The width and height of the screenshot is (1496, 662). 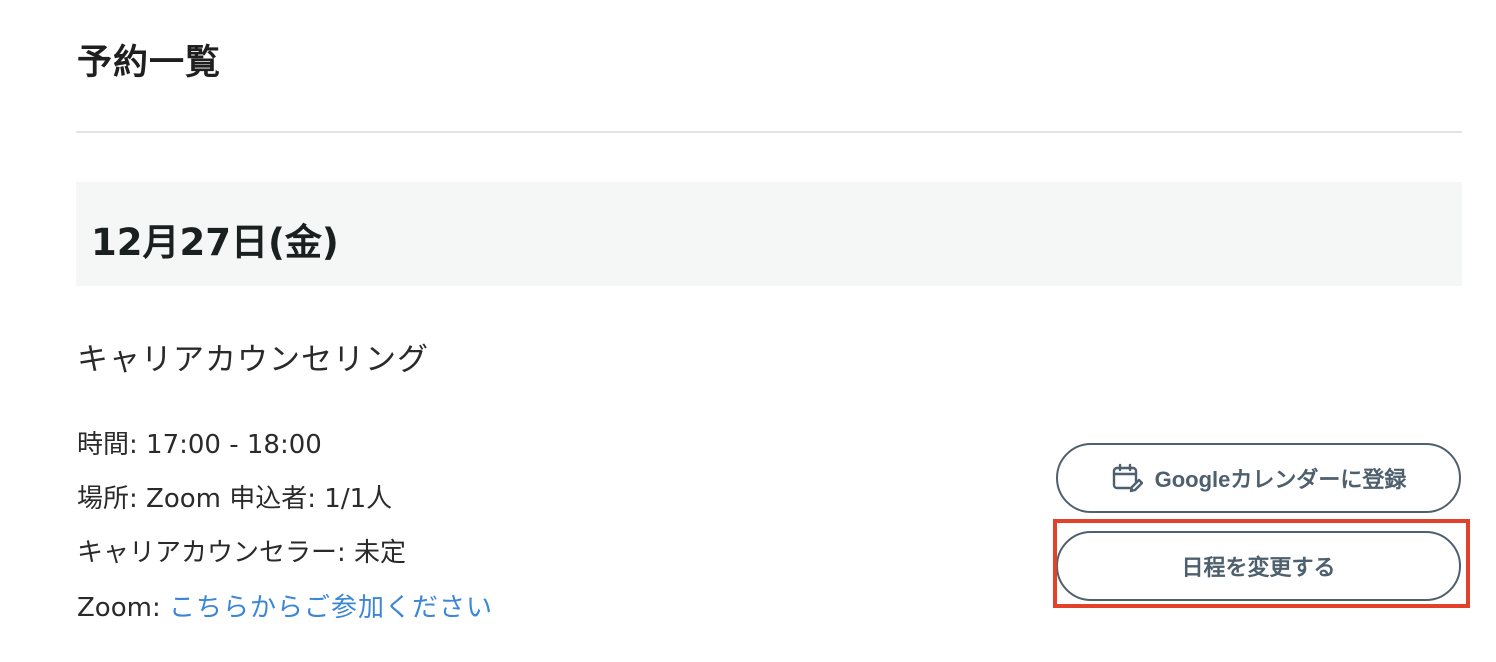 I want to click on google-calendar-button: Googleカレンダーに登録, so click(x=1258, y=478).